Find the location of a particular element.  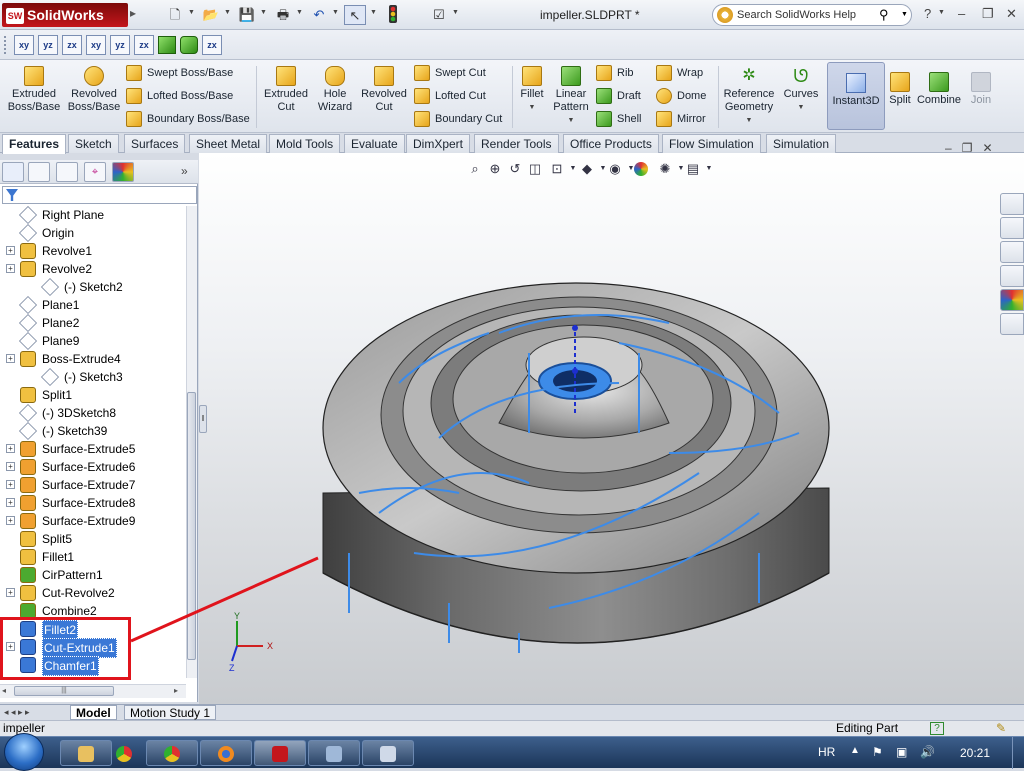

join-button: Join is located at coordinates (981, 88).